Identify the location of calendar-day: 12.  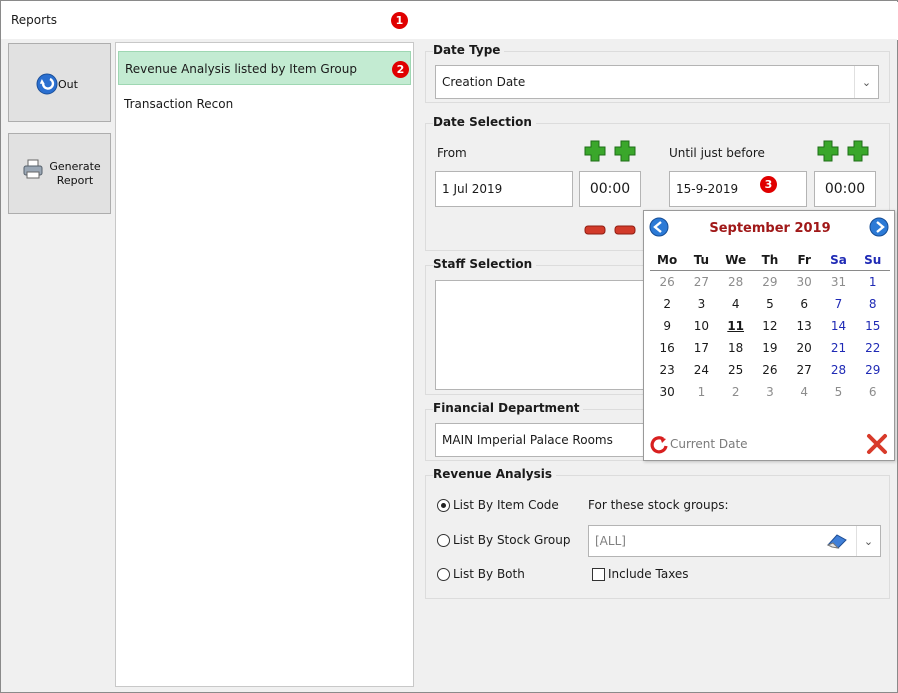
(770, 326).